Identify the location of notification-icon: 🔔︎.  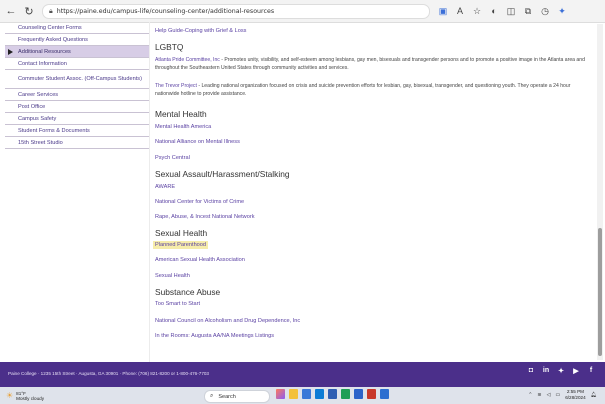
(594, 395).